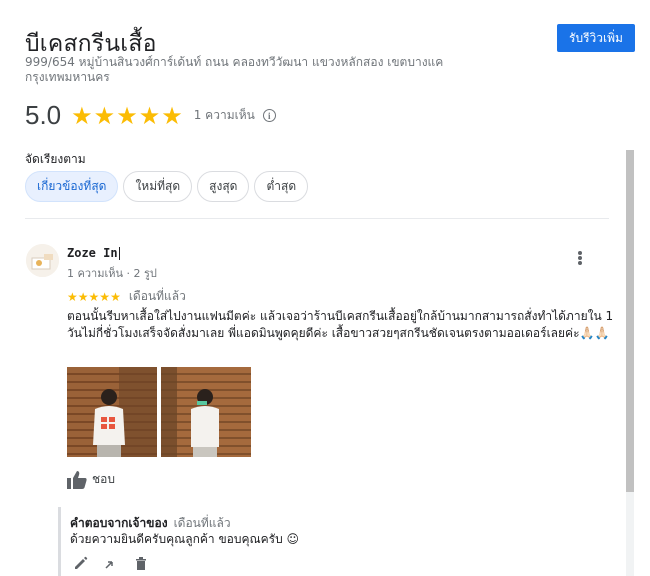 The image size is (650, 576). I want to click on sort-chip-highest: สูงสุด, so click(223, 186).